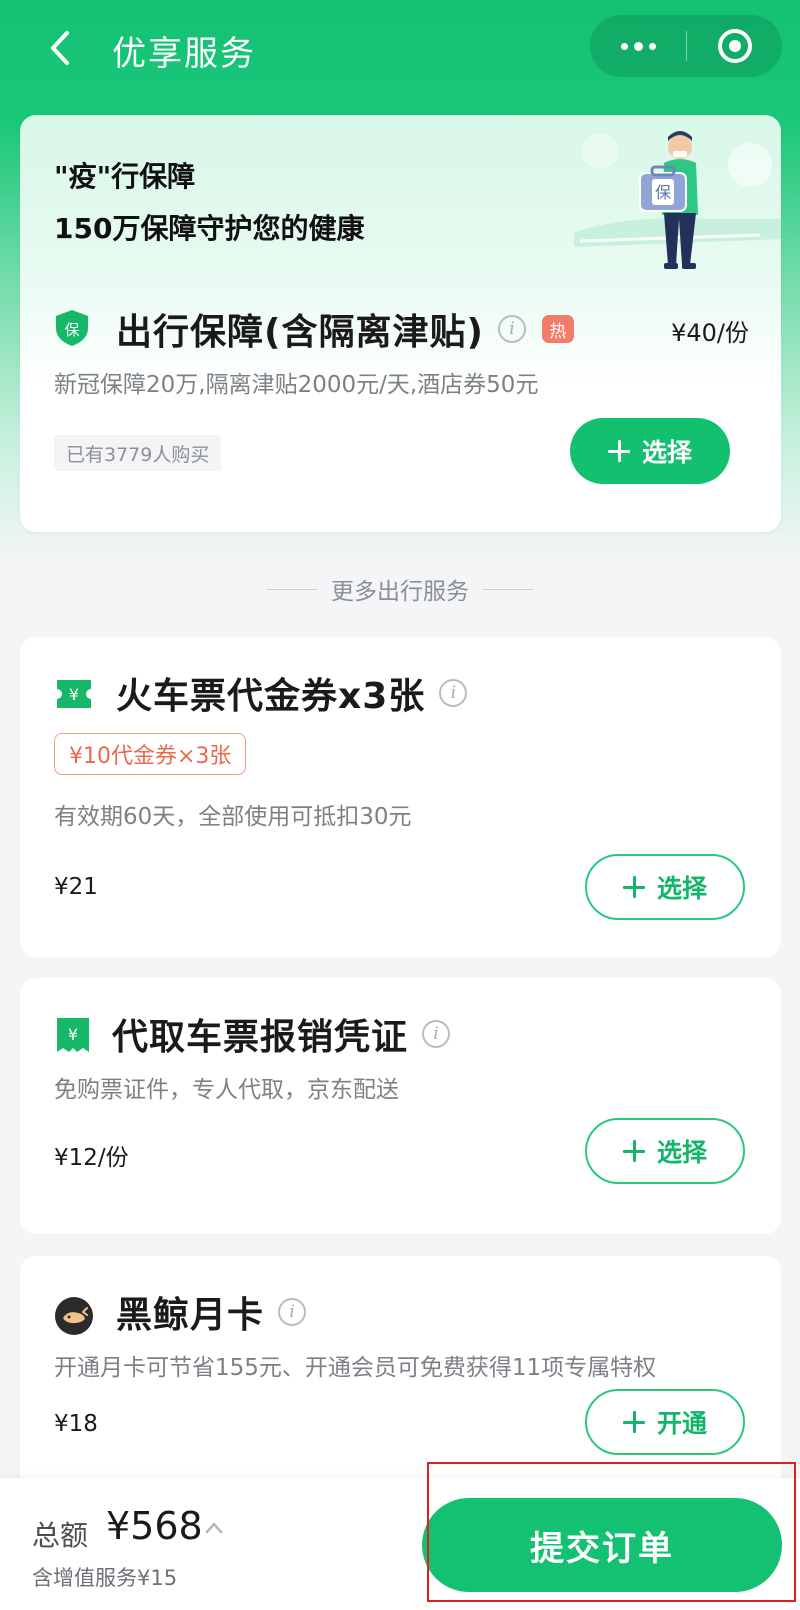  Describe the element at coordinates (296, 385) in the screenshot. I see `insurance-description: 新冠保障20万,隔离津贴2000元/天,酒店券50元` at that location.